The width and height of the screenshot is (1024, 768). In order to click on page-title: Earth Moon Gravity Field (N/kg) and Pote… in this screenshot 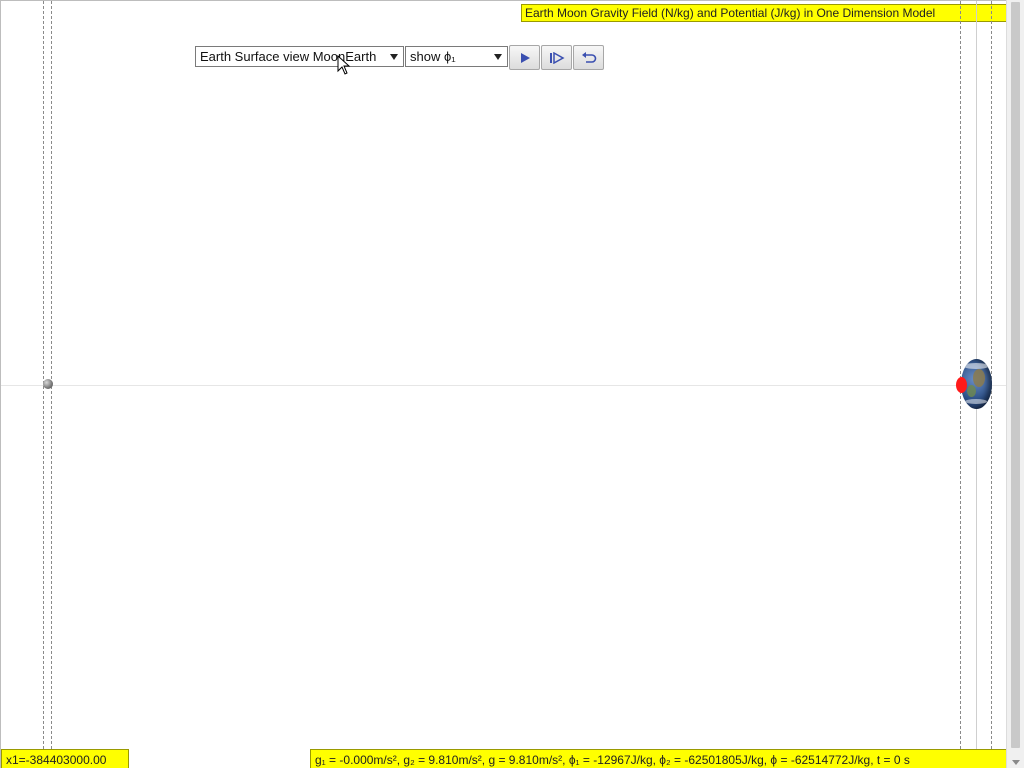, I will do `click(763, 13)`.